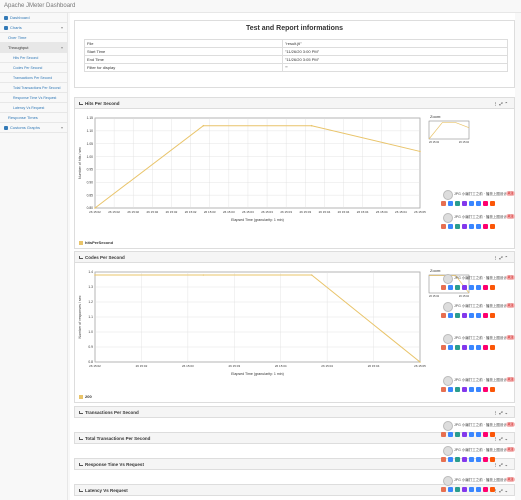  Describe the element at coordinates (96, 242) in the screenshot. I see `chart-legend: hitsPerSecond` at that location.